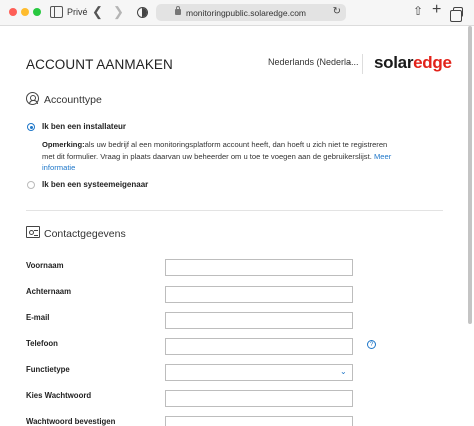 Image resolution: width=474 pixels, height=426 pixels. What do you see at coordinates (31, 185) in the screenshot?
I see `radio-system-owner` at bounding box center [31, 185].